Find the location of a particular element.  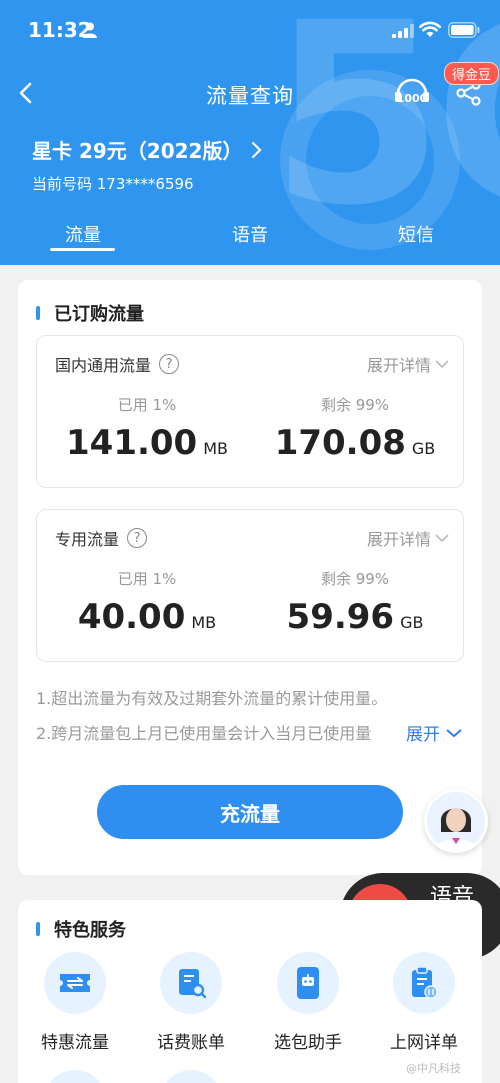

plan-selector: 星卡 29元（2022版） is located at coordinates (148, 149).